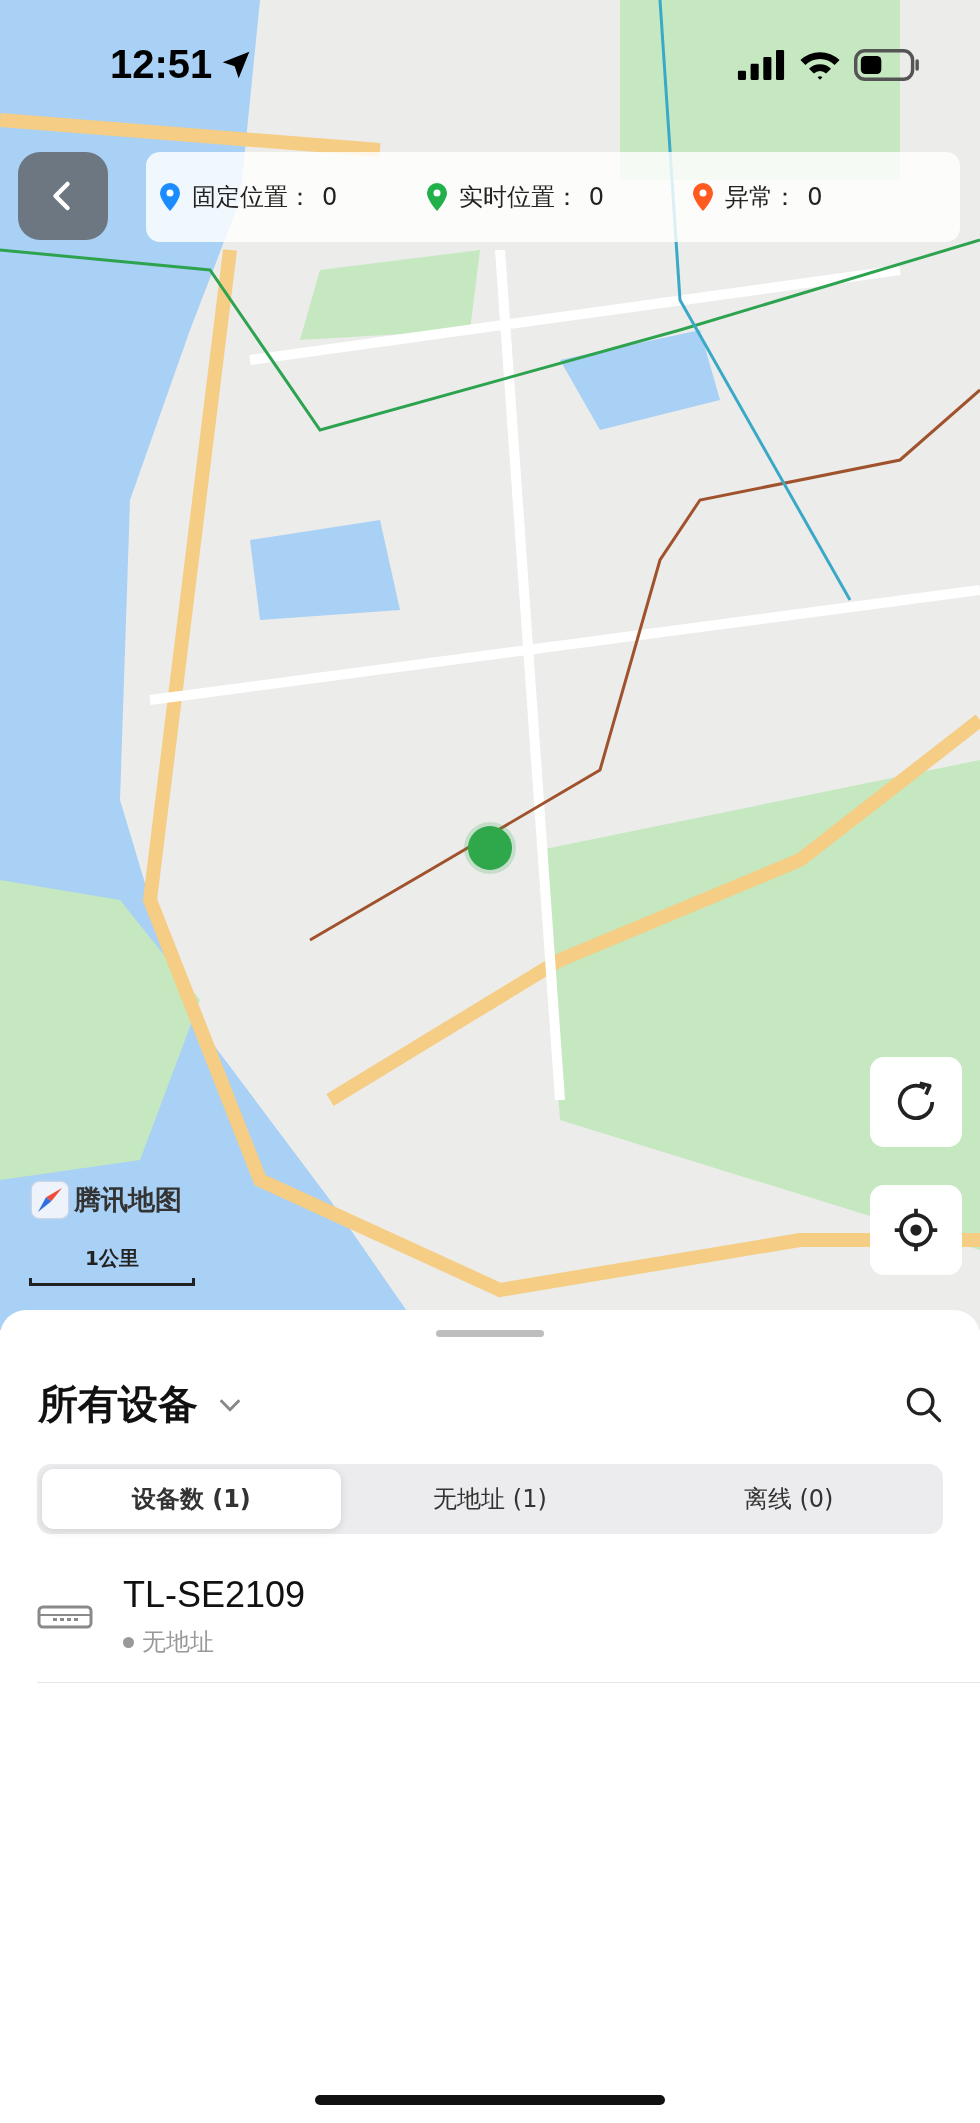 This screenshot has width=980, height=2123. Describe the element at coordinates (128, 1642) in the screenshot. I see `status-dot-icon` at that location.